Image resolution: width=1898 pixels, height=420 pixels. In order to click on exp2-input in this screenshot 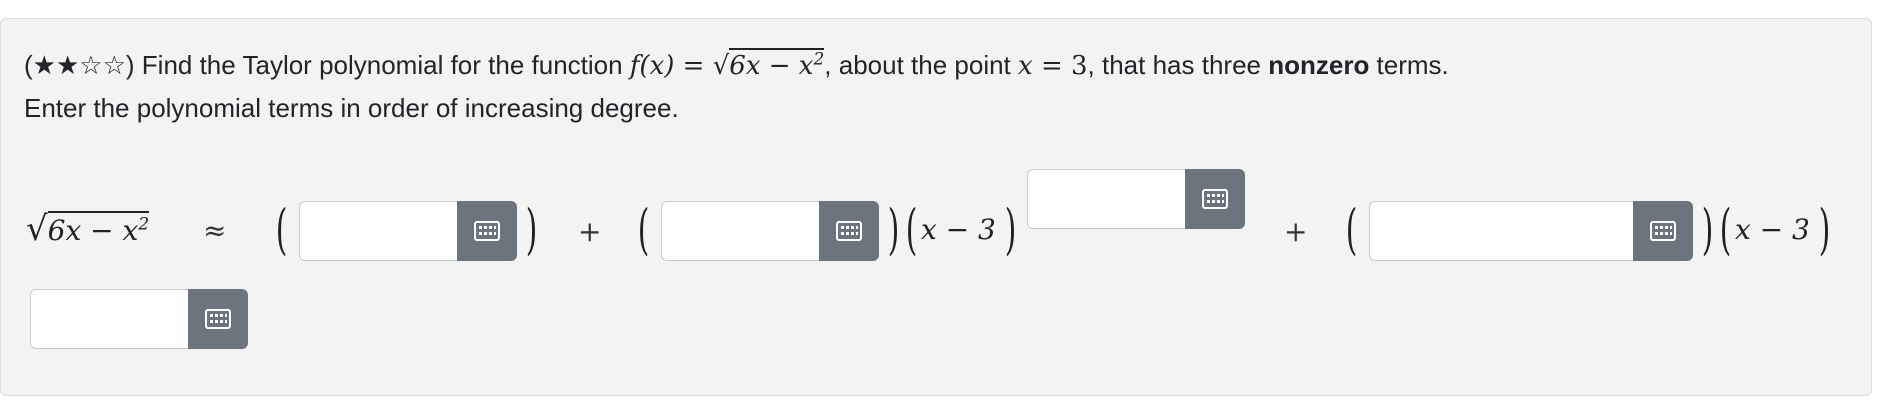, I will do `click(109, 319)`.